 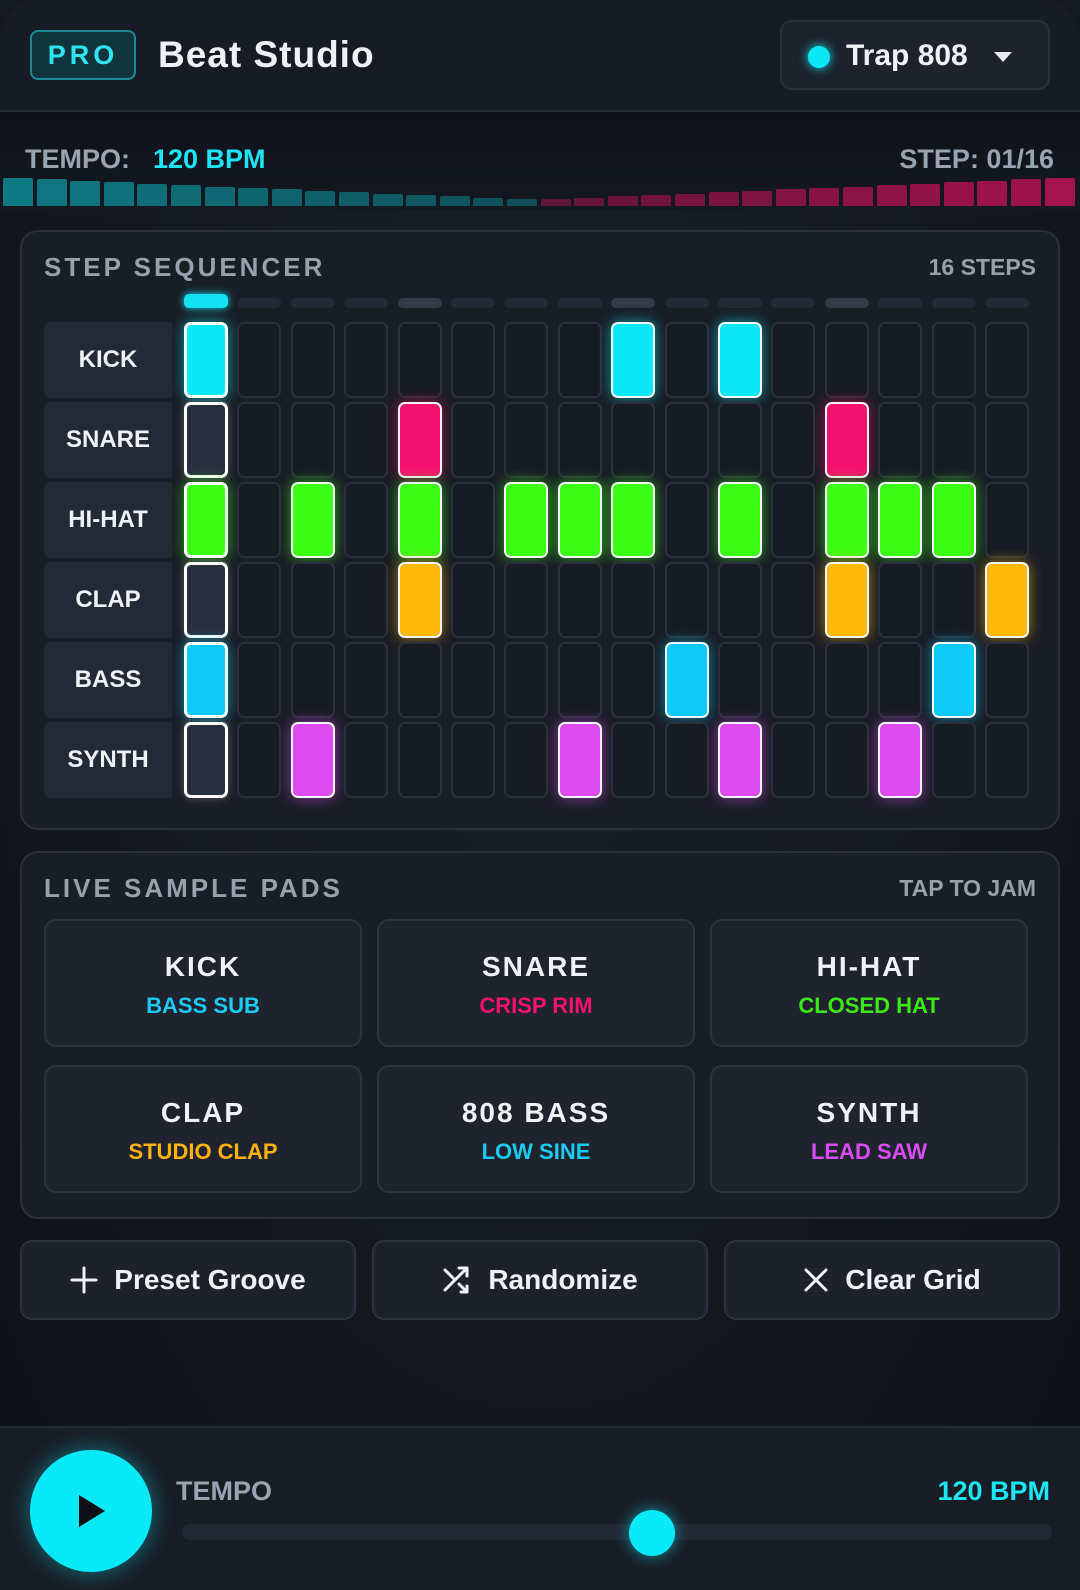 I want to click on sample-pad: CLAP STUDIO CLAP, so click(x=203, y=1129).